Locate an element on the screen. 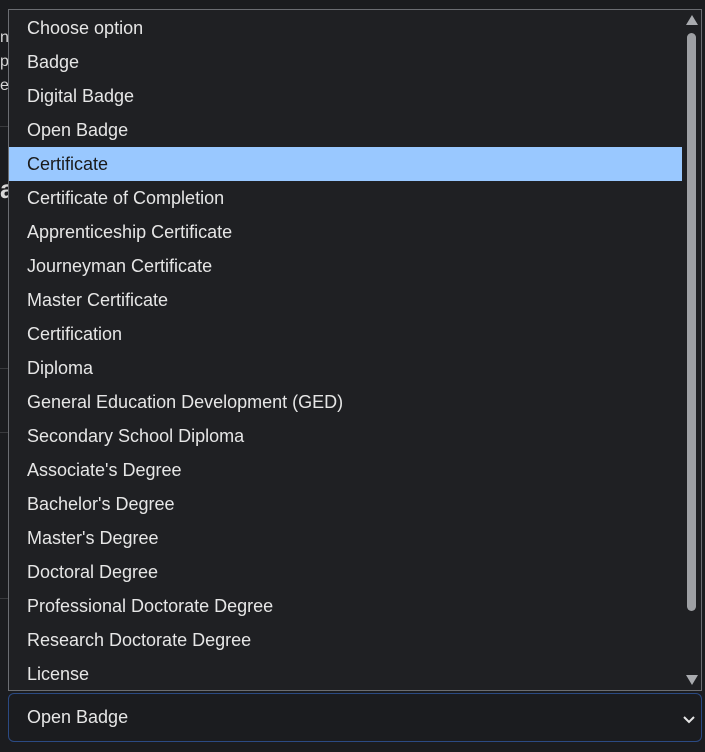 The image size is (705, 752). option-associates-degree: Associate's Degree is located at coordinates (346, 470).